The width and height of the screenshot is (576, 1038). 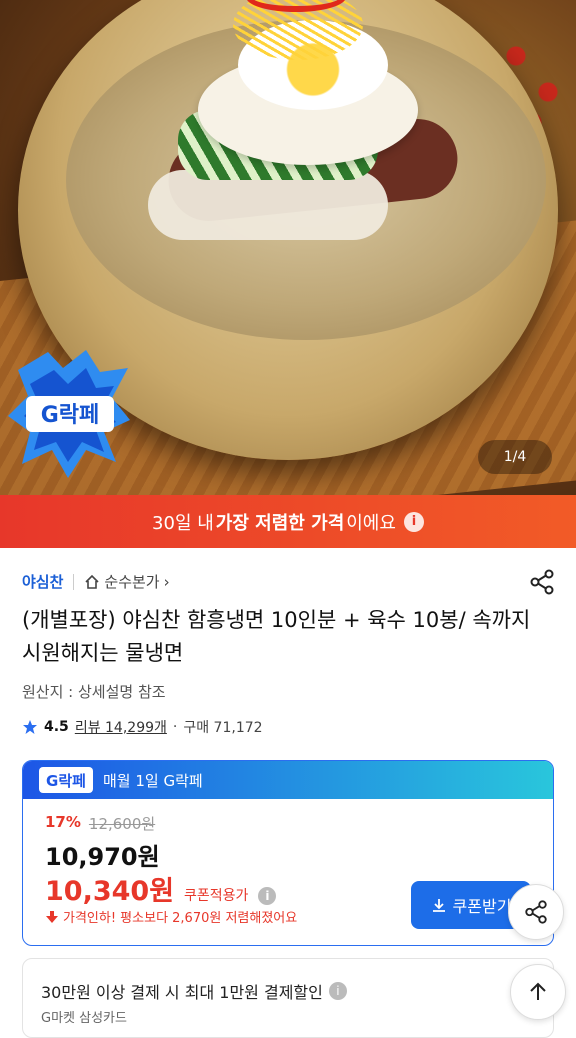 What do you see at coordinates (122, 824) in the screenshot?
I see `original-price: 12,600원` at bounding box center [122, 824].